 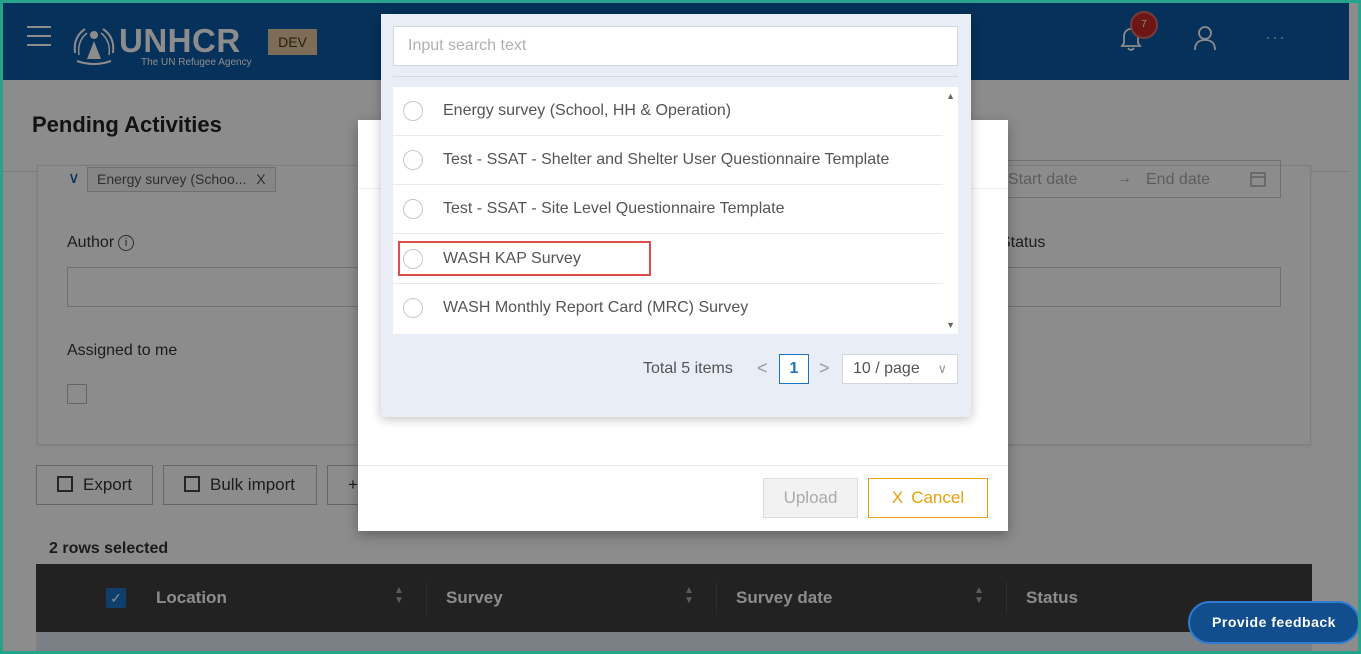 I want to click on survey-search-input, so click(x=675, y=46).